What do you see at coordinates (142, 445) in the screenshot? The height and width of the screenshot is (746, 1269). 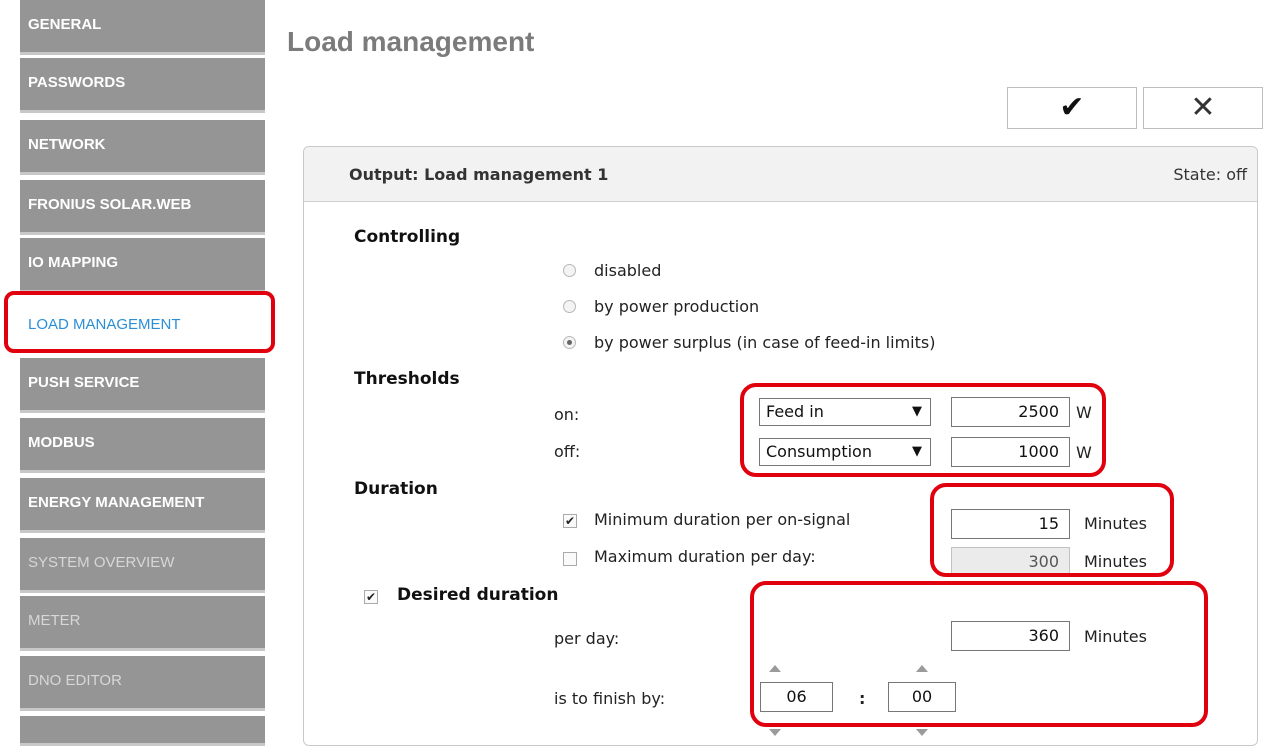 I see `sidebar-item-modbus: MODBUS` at bounding box center [142, 445].